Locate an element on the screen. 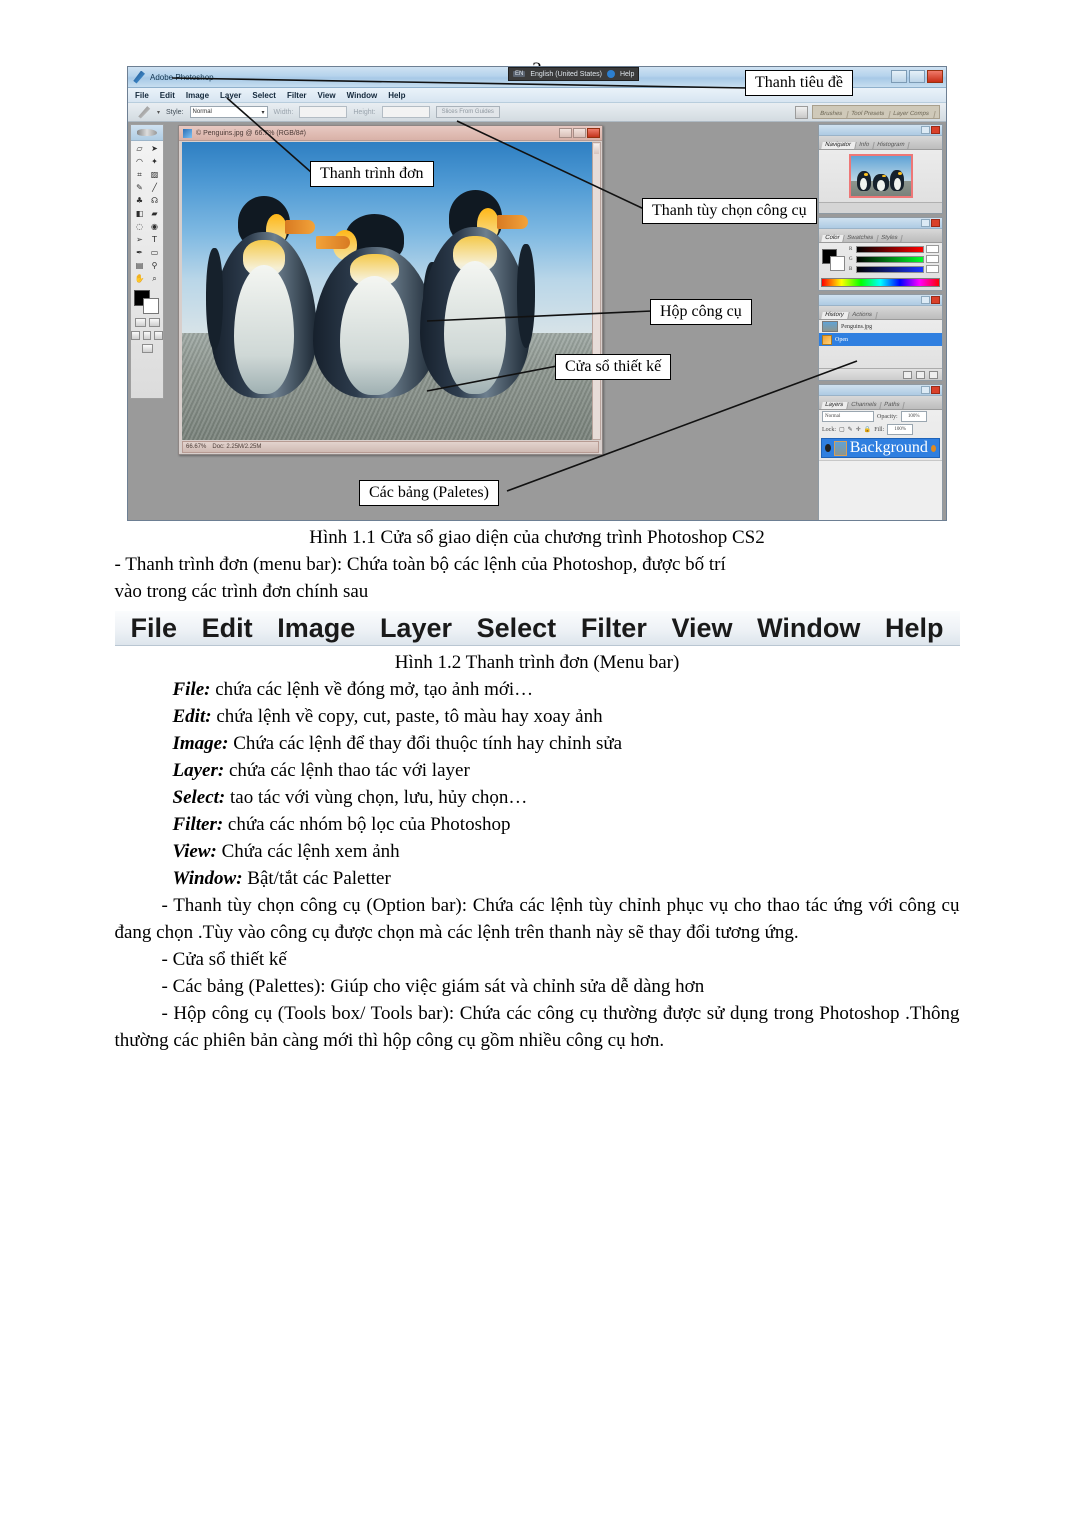  dodge-tool-icon: ◉ is located at coordinates (154, 226).